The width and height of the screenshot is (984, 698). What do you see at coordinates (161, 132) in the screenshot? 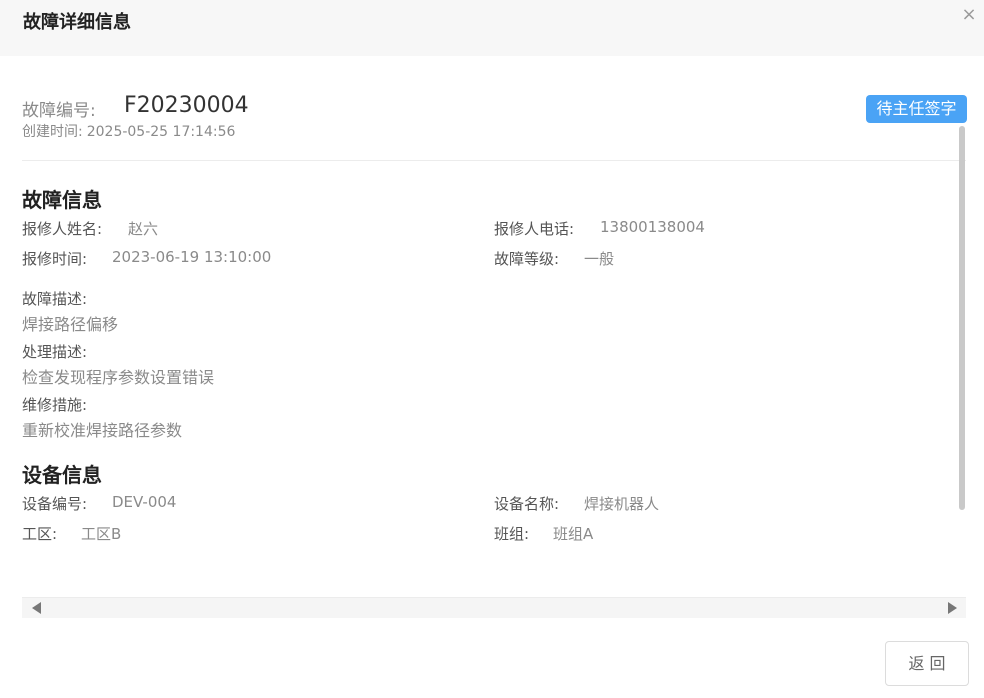
I see `created-time-value: 2025-05-25 17:14:56` at bounding box center [161, 132].